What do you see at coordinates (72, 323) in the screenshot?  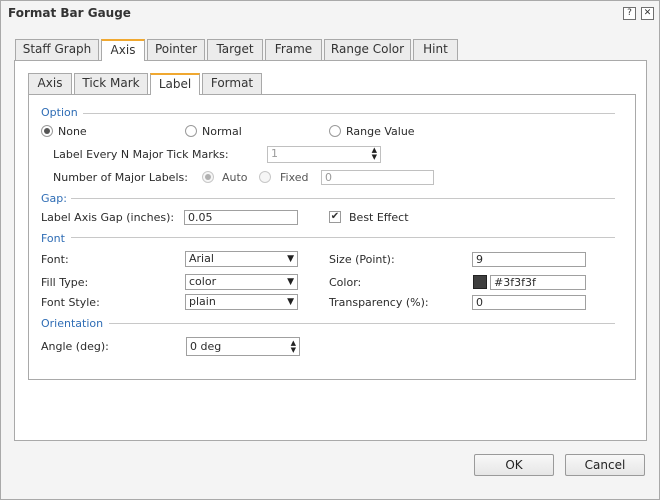 I see `orientation-heading: Orientation` at bounding box center [72, 323].